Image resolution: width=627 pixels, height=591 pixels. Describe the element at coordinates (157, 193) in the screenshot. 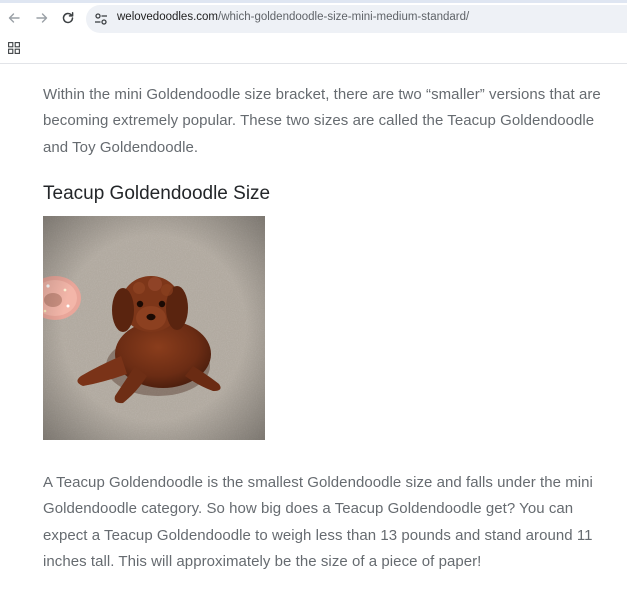

I see `section-heading: Teacup Goldendoodle Size` at that location.